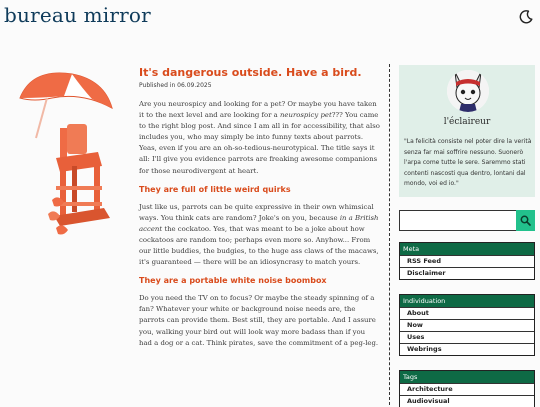 This screenshot has height=407, width=540. What do you see at coordinates (467, 313) in the screenshot?
I see `menu-item-about: About` at bounding box center [467, 313].